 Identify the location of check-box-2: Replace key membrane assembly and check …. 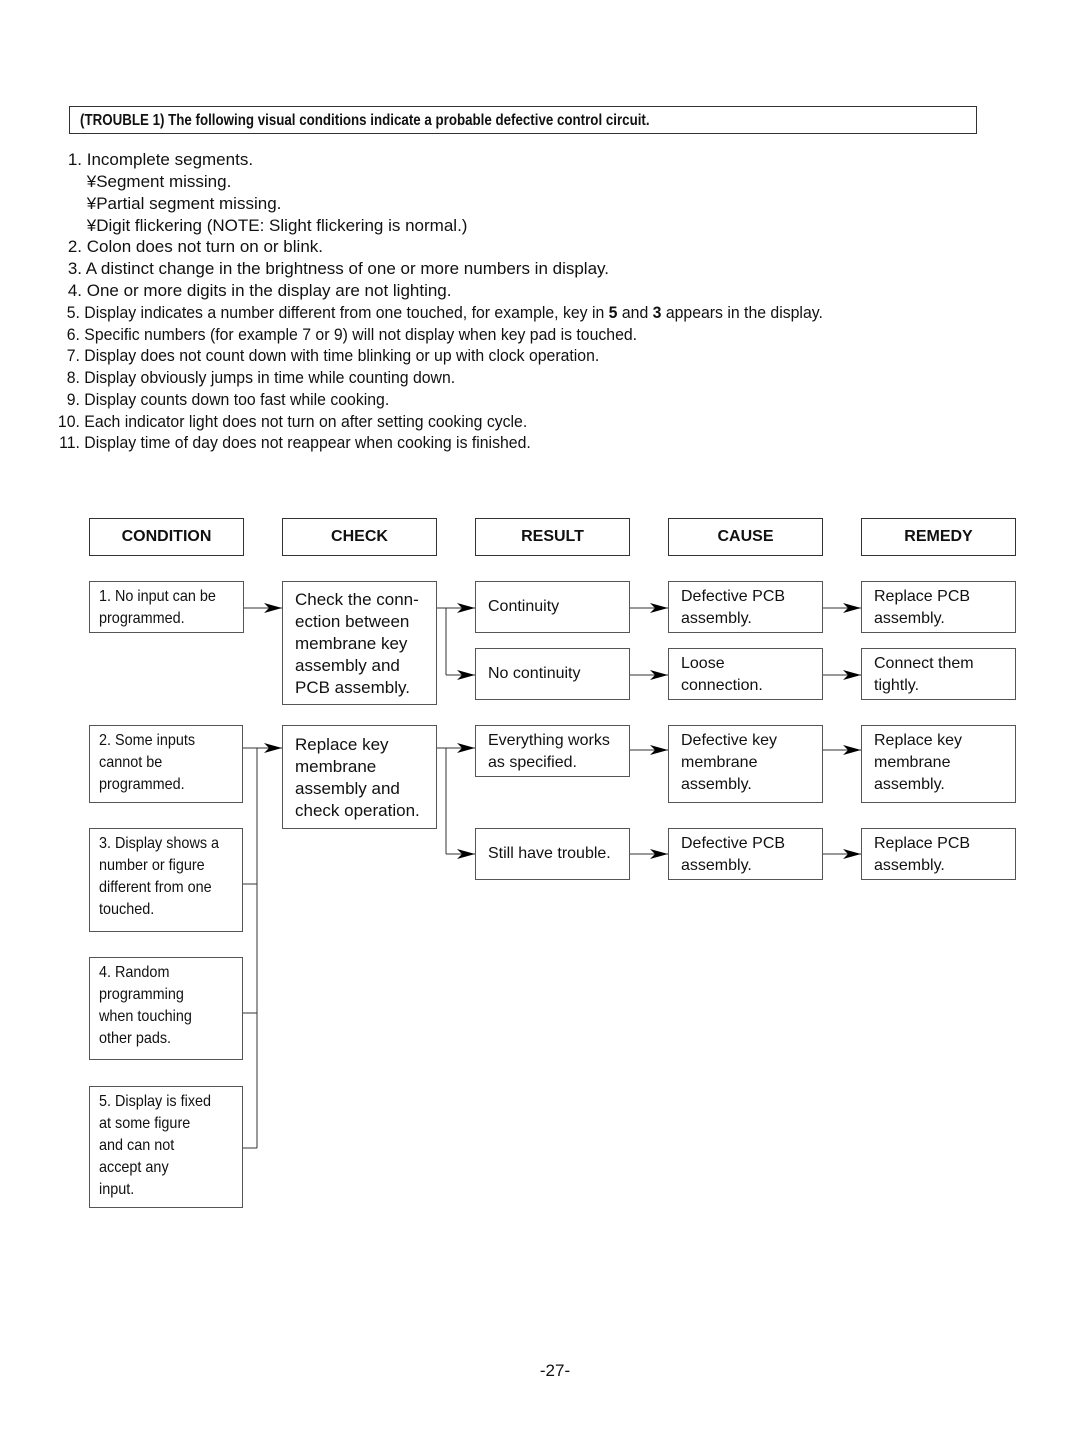
(359, 777).